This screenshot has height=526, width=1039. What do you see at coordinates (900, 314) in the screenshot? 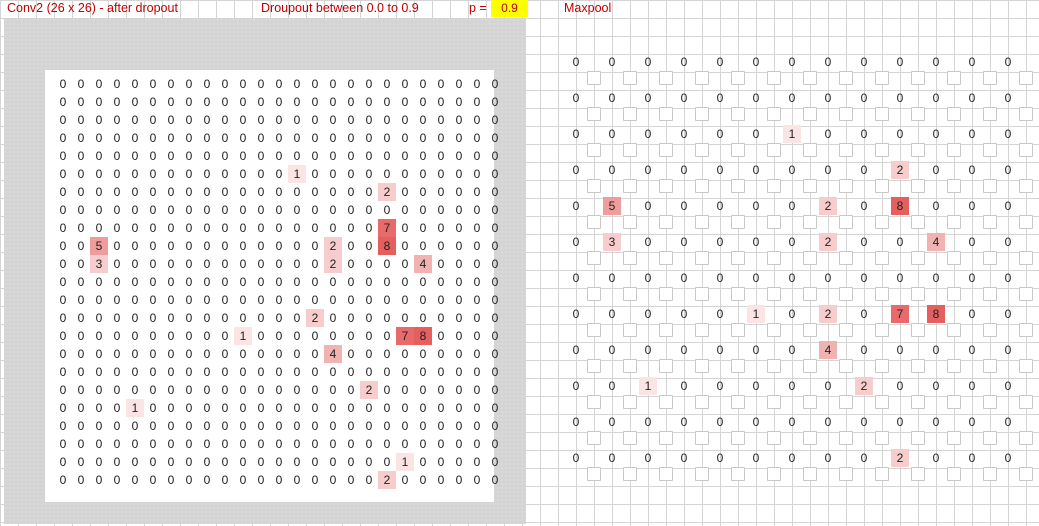
I see `maxpool-cell: 7` at bounding box center [900, 314].